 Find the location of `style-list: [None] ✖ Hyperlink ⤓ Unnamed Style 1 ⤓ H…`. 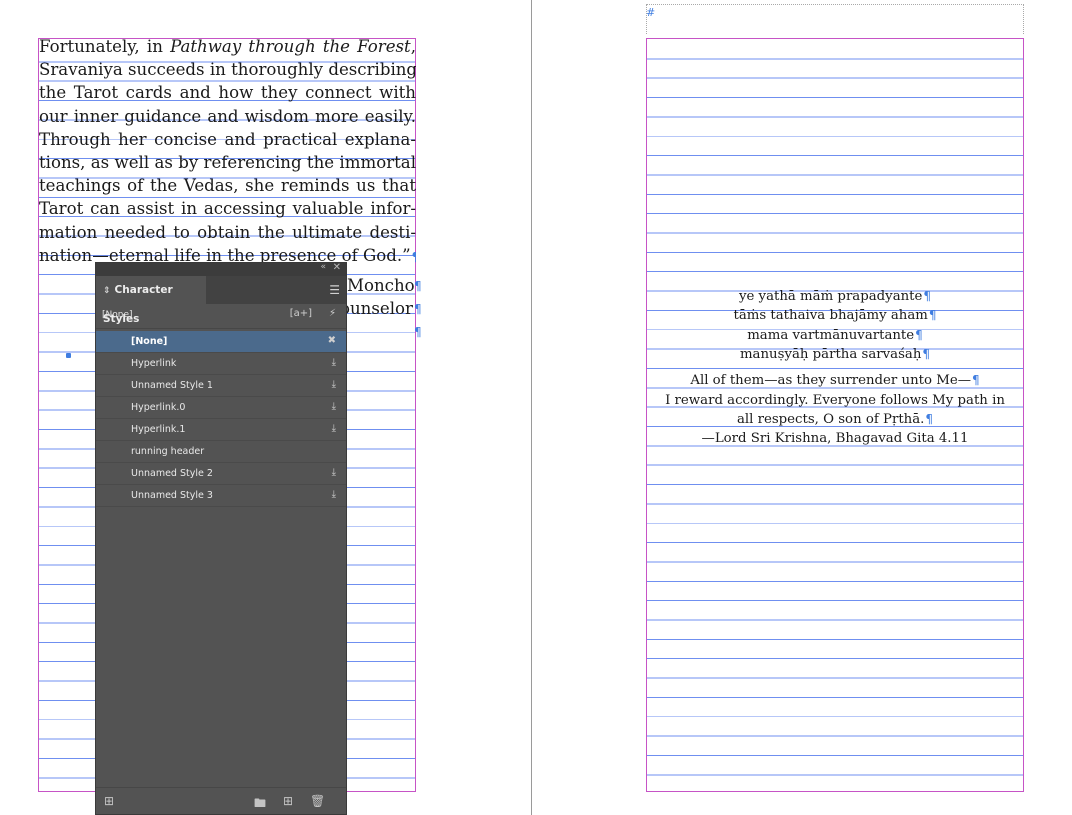

style-list: [None] ✖ Hyperlink ⤓ Unnamed Style 1 ⤓ H… is located at coordinates (221, 419).